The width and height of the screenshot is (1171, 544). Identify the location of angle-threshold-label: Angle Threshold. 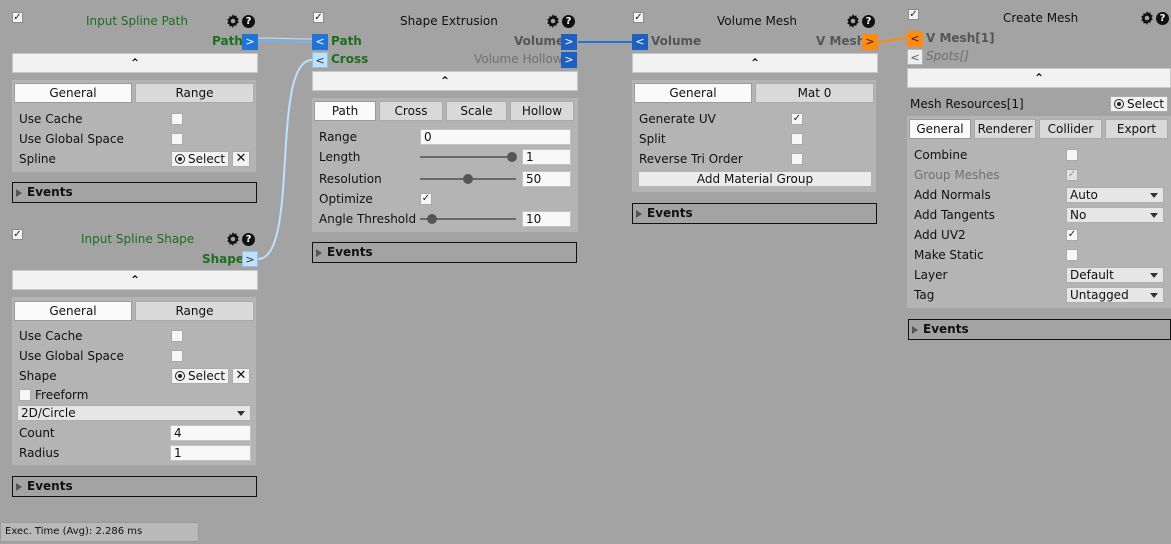
(368, 219).